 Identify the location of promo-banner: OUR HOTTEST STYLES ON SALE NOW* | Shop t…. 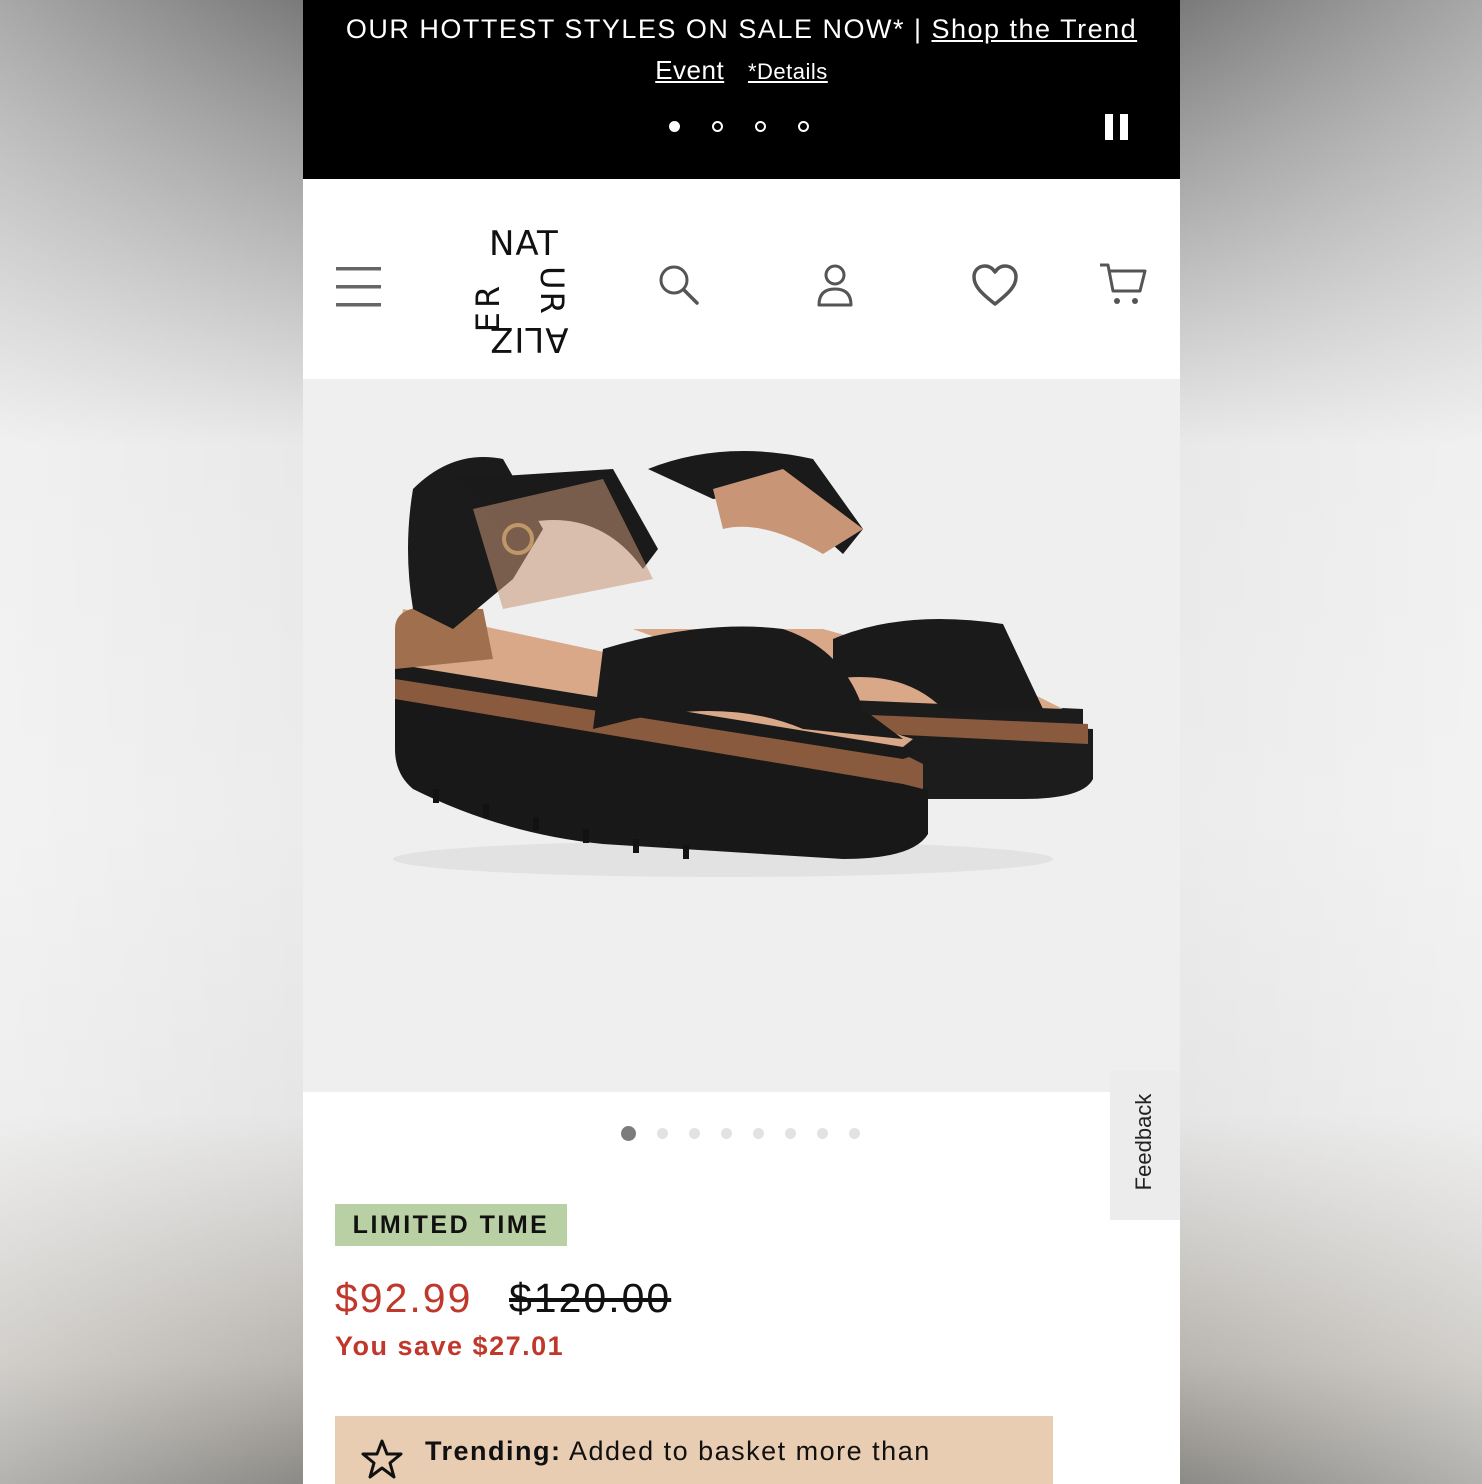
(741, 89).